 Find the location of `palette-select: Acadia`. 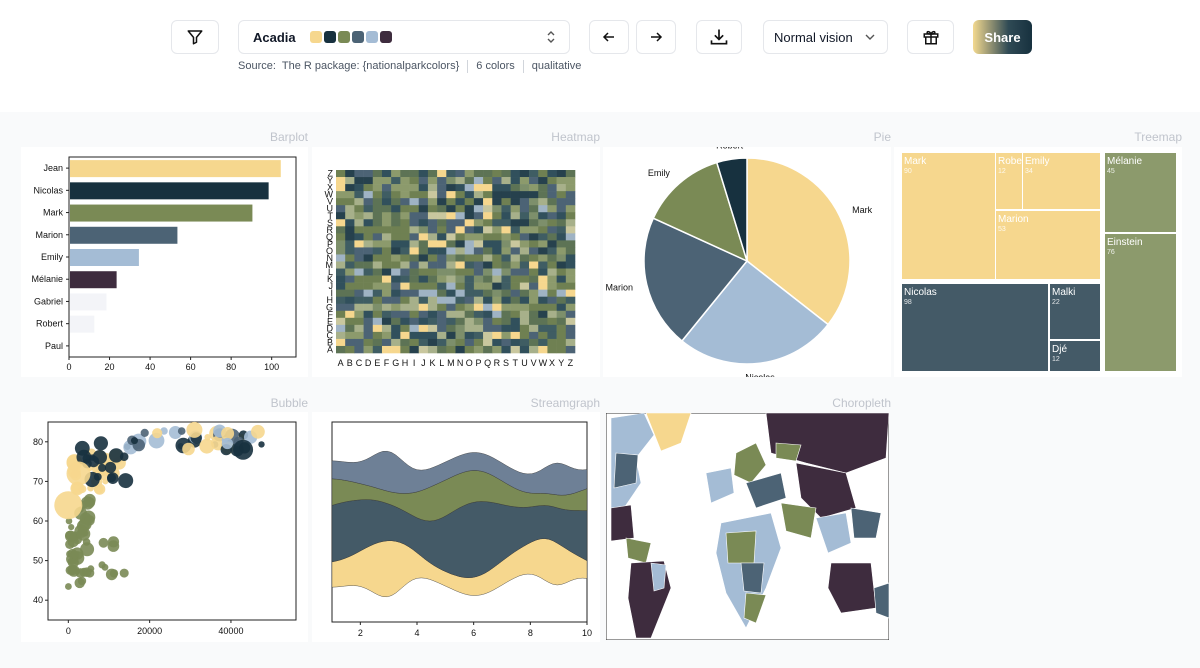

palette-select: Acadia is located at coordinates (404, 37).